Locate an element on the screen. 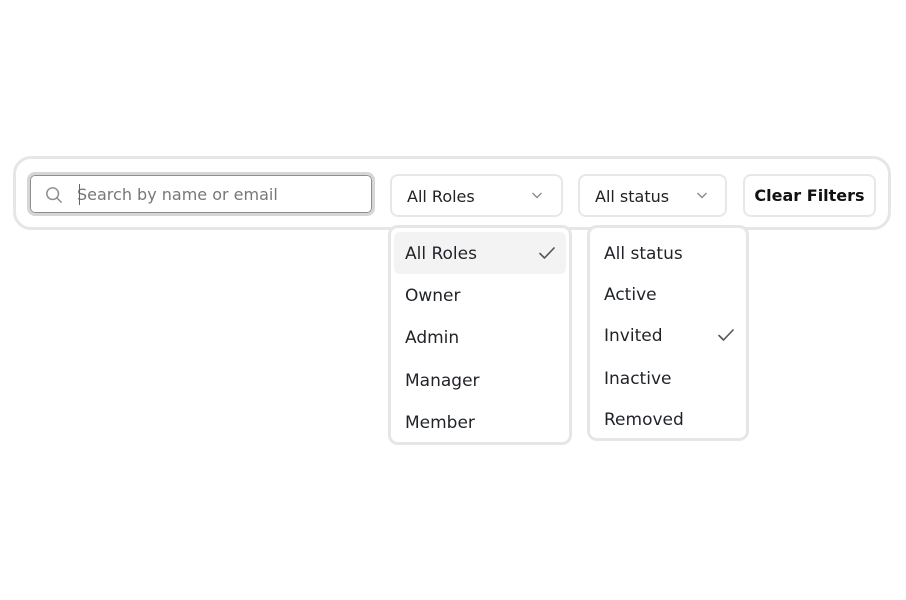 This screenshot has width=906, height=600. role-option-manager: Manager is located at coordinates (480, 380).